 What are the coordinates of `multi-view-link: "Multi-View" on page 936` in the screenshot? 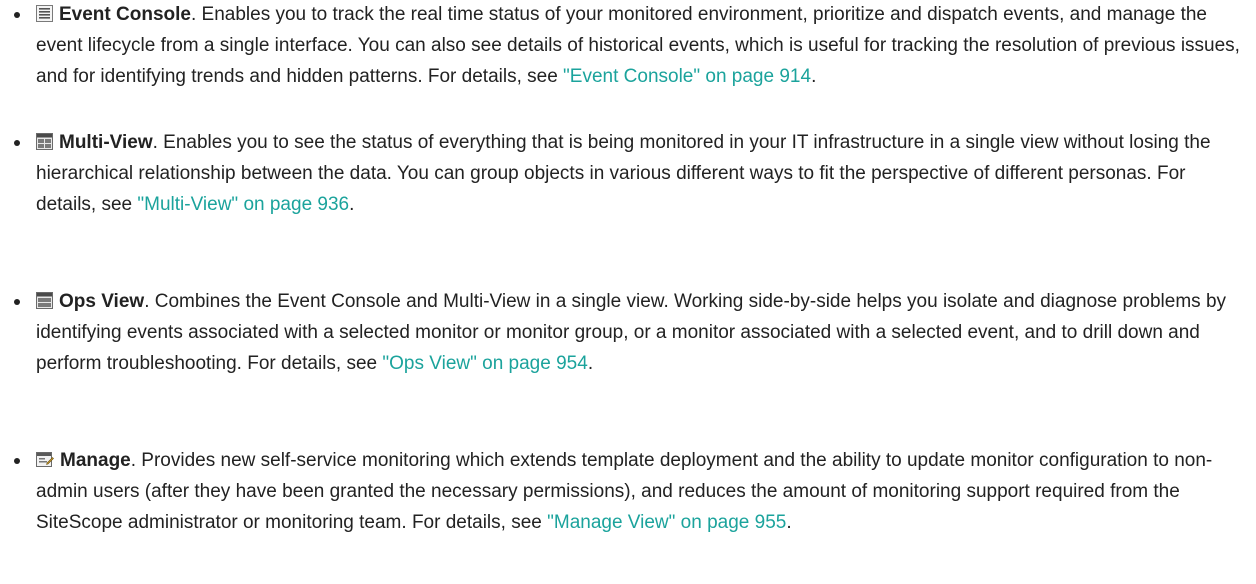 It's located at (243, 204).